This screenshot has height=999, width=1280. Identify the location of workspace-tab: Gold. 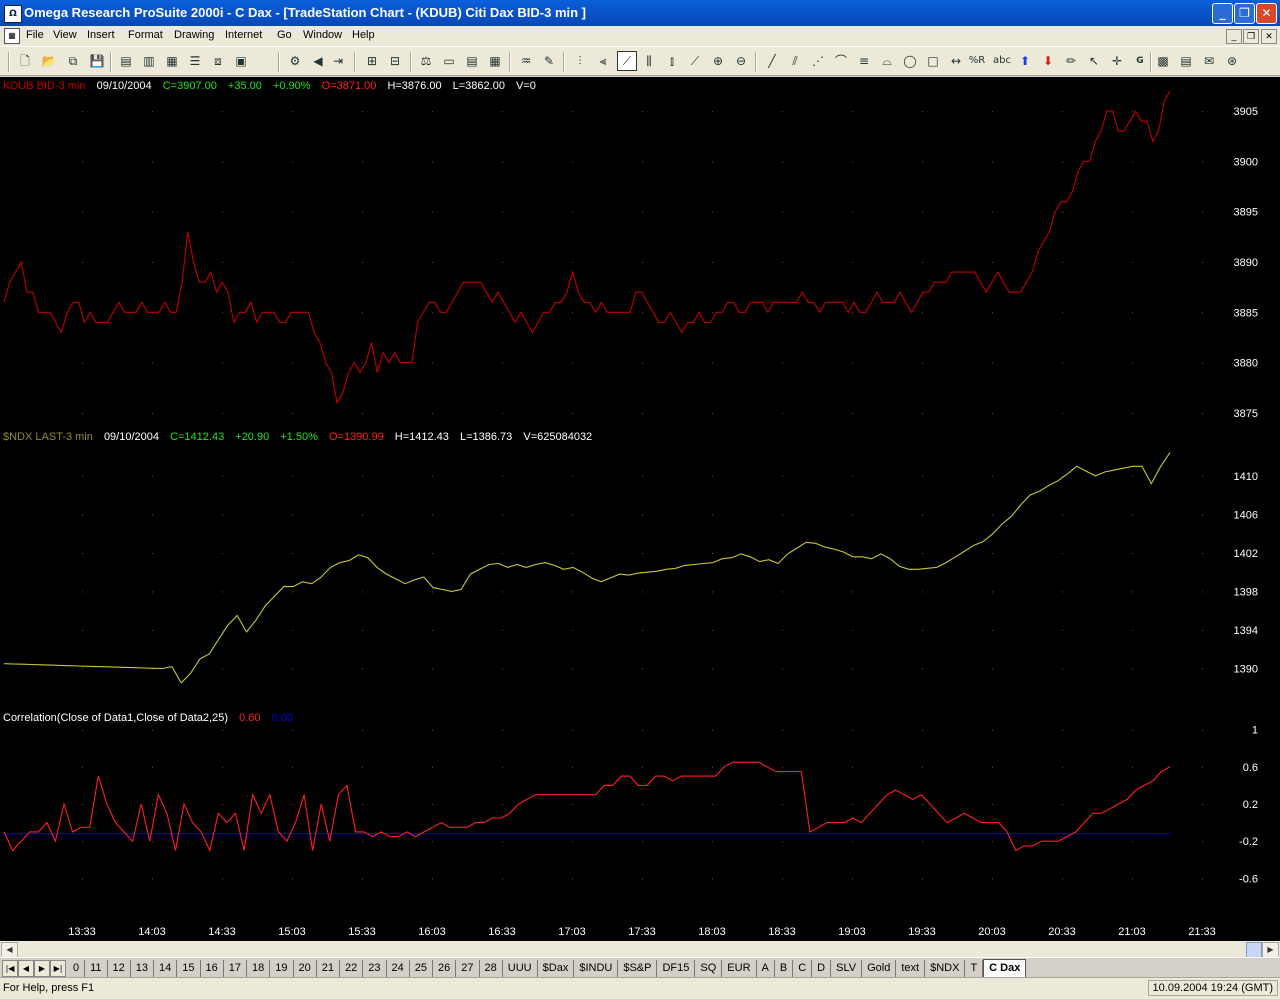
(879, 968).